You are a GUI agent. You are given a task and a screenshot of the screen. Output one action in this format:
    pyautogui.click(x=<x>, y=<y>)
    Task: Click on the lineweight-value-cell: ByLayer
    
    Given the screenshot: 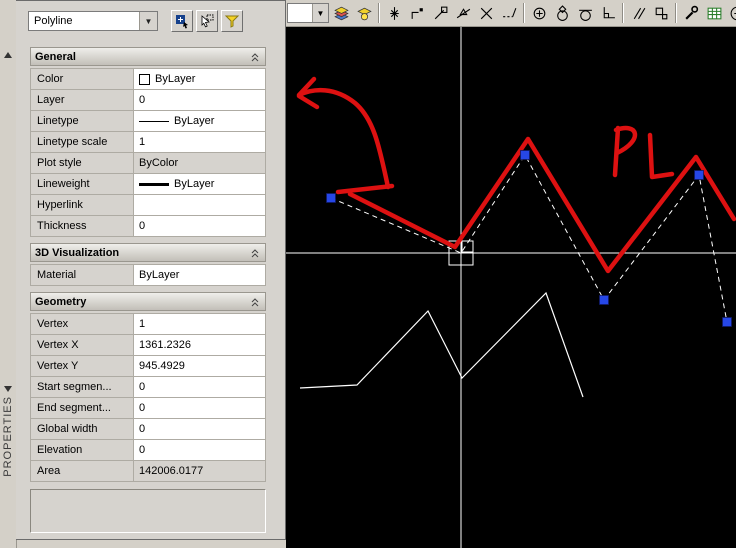 What is the action you would take?
    pyautogui.click(x=199, y=184)
    